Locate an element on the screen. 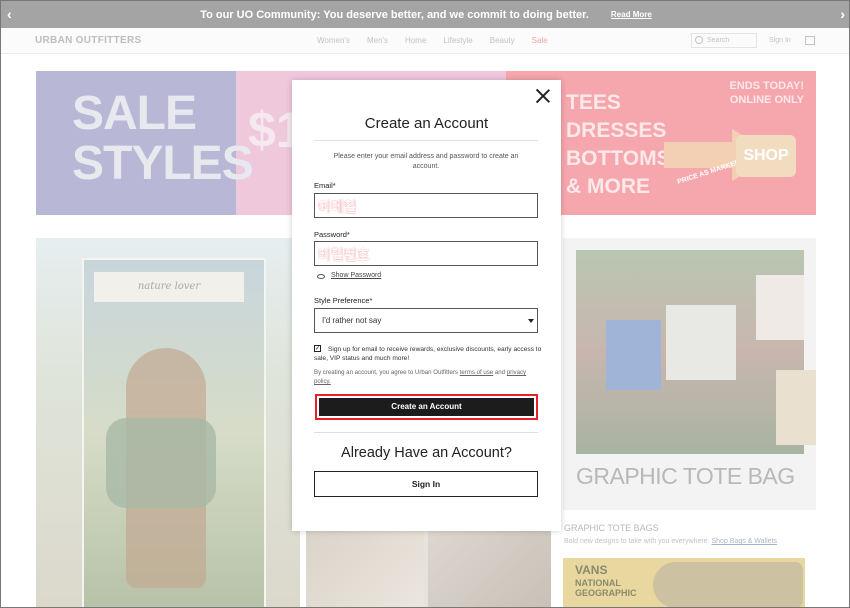 The width and height of the screenshot is (850, 608). search-icon is located at coordinates (699, 40).